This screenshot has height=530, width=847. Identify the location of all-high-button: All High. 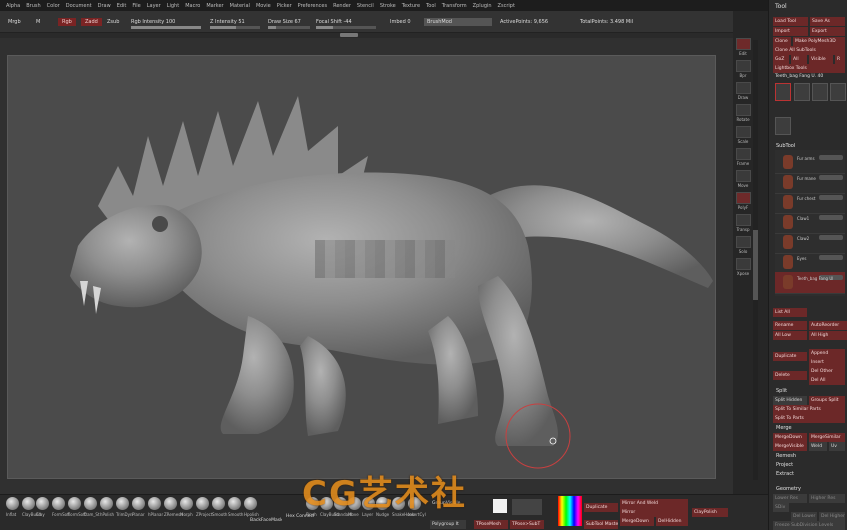
(828, 335).